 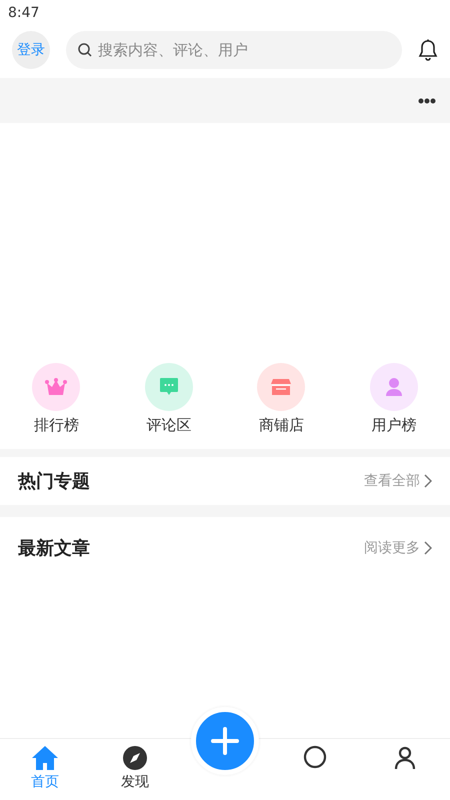 What do you see at coordinates (225, 741) in the screenshot?
I see `plus-icon` at bounding box center [225, 741].